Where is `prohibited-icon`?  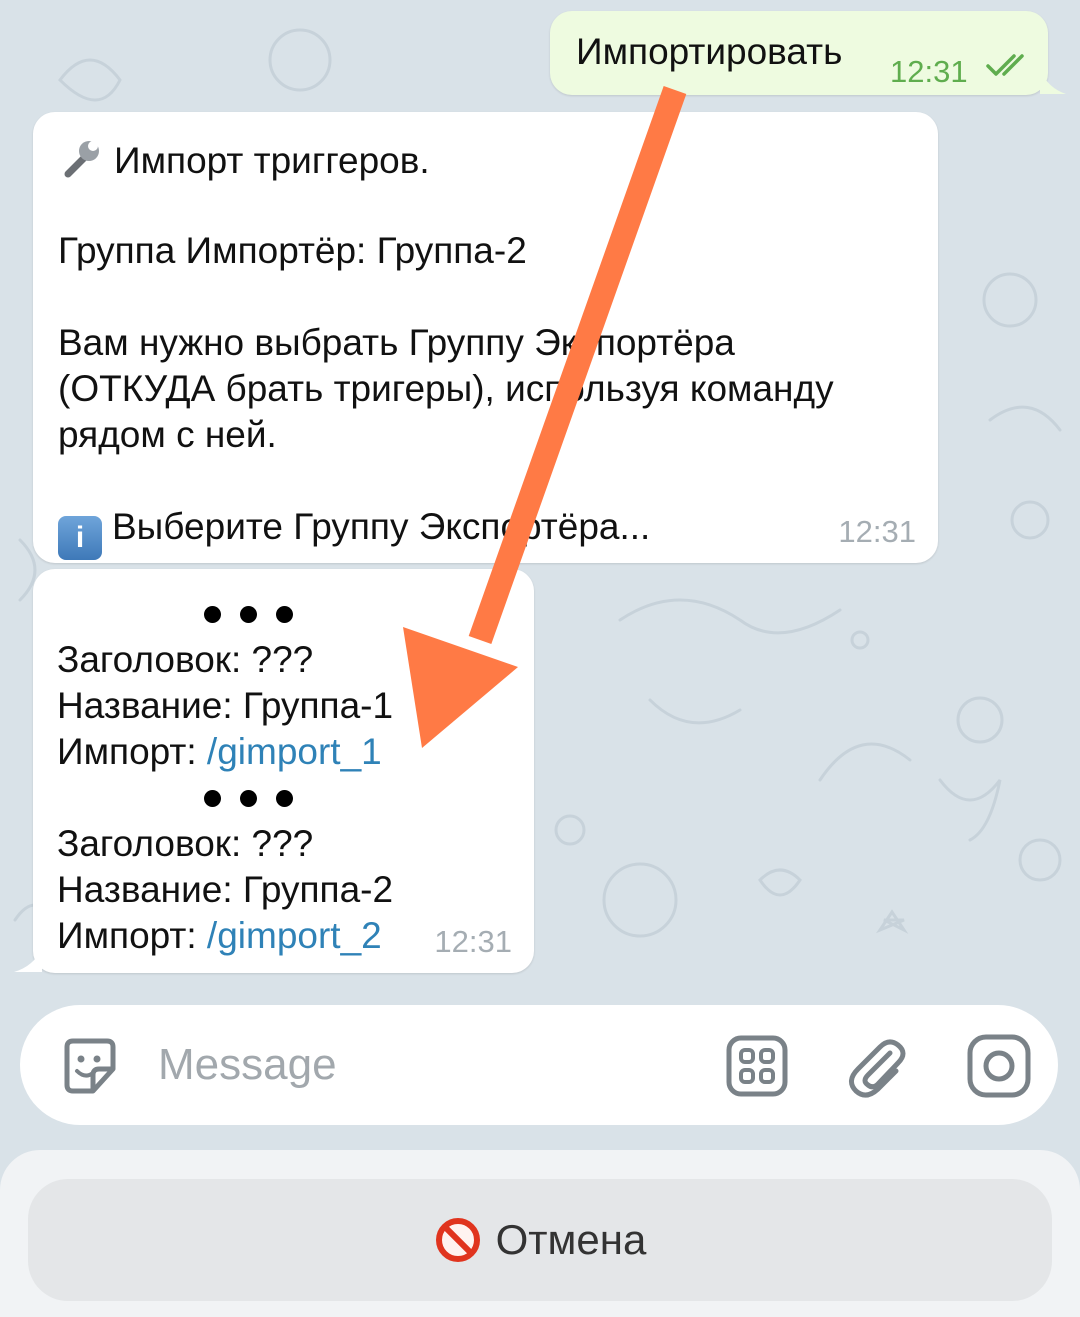 prohibited-icon is located at coordinates (457, 1240).